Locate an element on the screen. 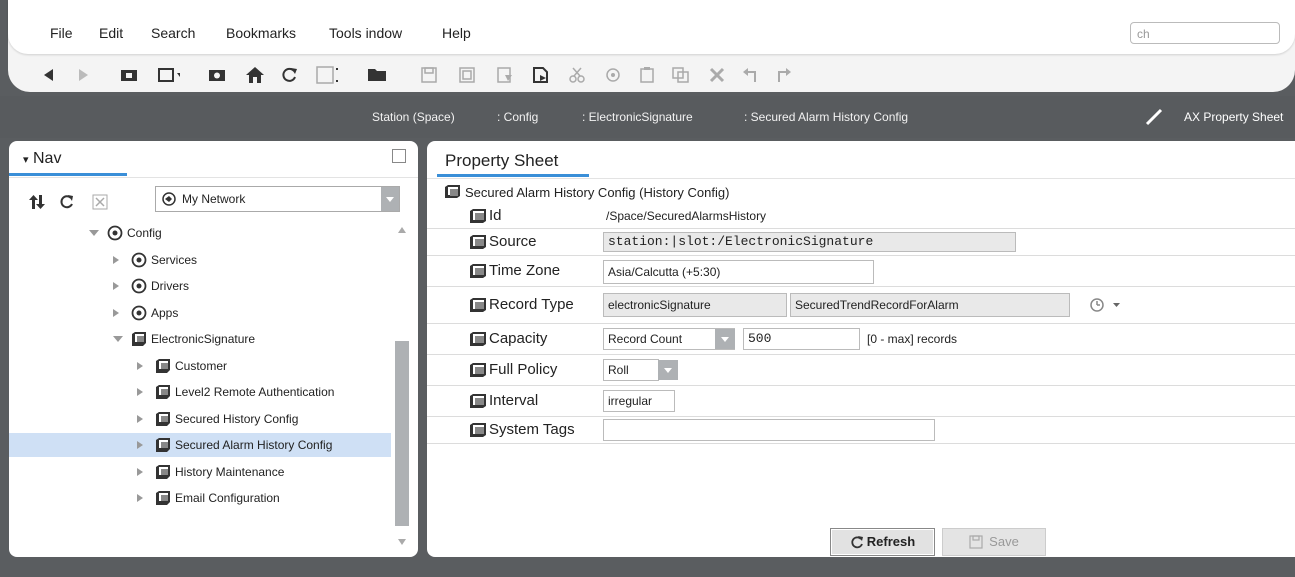  crumb-electronic-signature: : ElectronicSignature is located at coordinates (637, 117).